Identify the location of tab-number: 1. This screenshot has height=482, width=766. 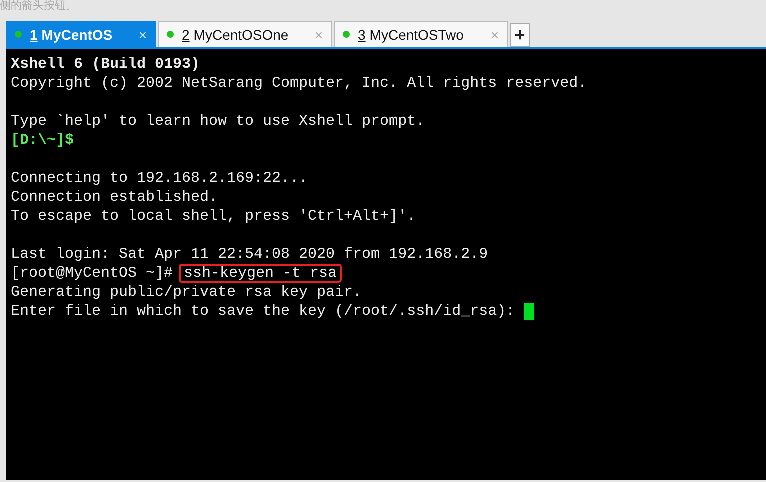
(34, 34).